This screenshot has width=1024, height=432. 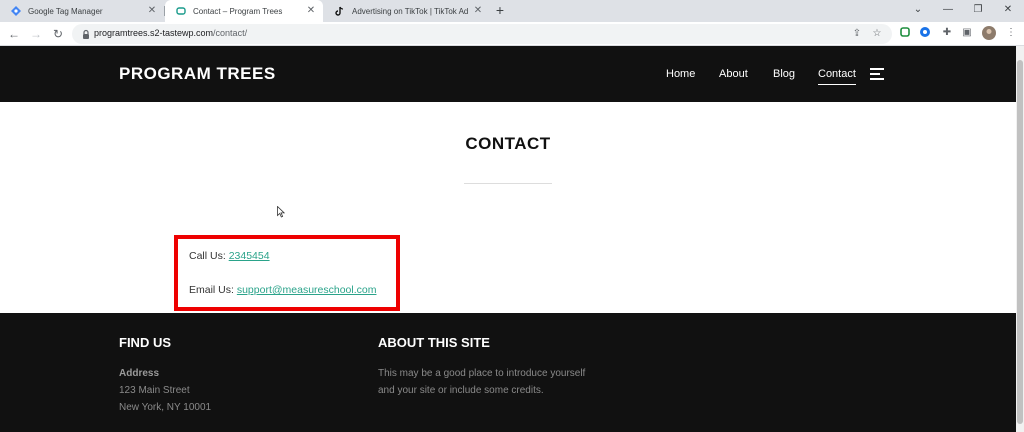 What do you see at coordinates (989, 33) in the screenshot?
I see `profile-avatar` at bounding box center [989, 33].